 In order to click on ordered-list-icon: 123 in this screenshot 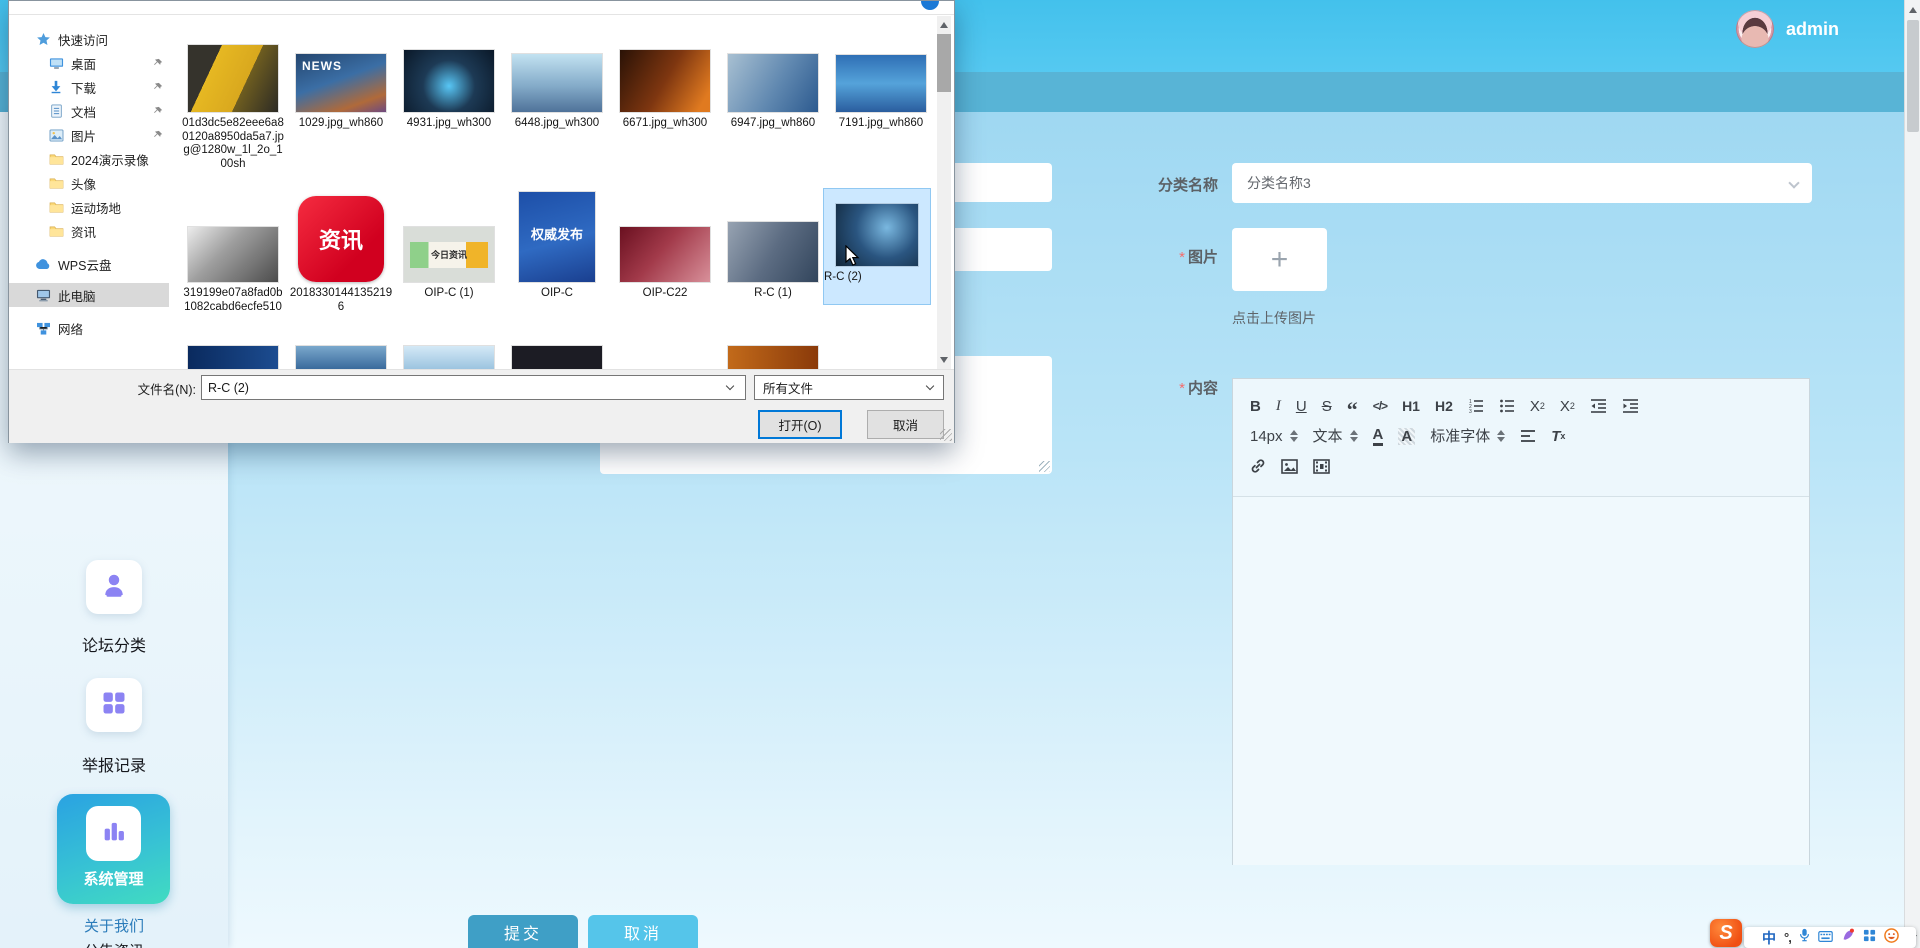, I will do `click(1476, 406)`.